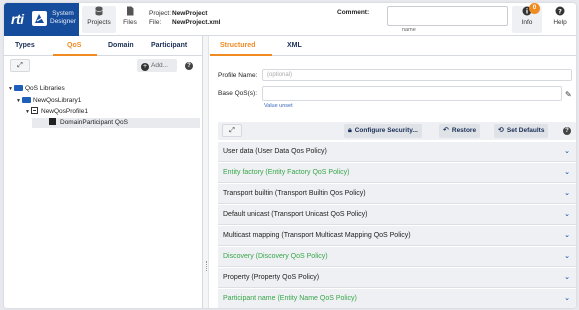  Describe the element at coordinates (17, 19) in the screenshot. I see `rti-logo: rti` at that location.